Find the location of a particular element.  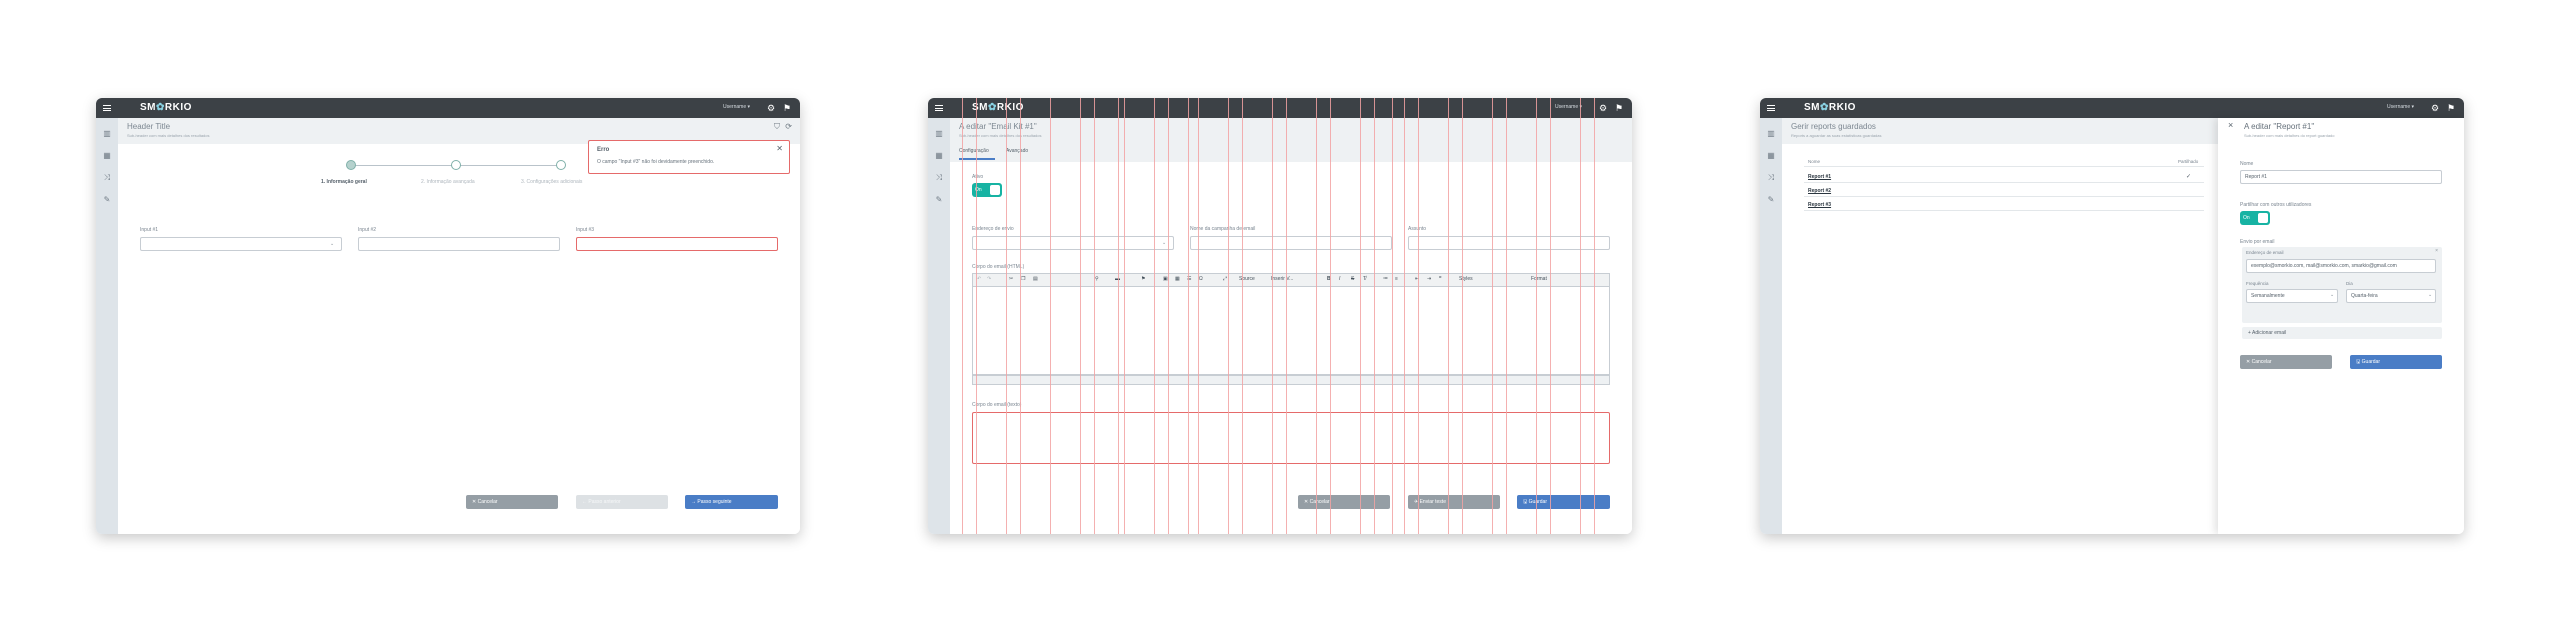

italic-icon: I is located at coordinates (1339, 280).